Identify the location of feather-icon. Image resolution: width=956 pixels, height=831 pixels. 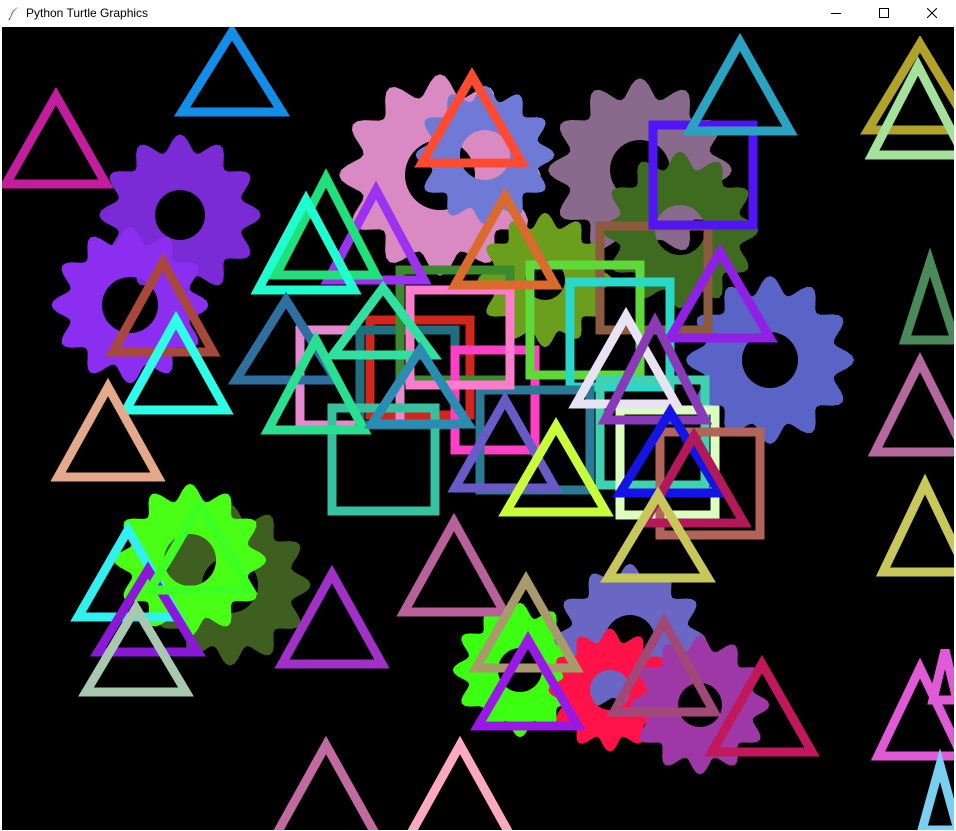
(14, 13).